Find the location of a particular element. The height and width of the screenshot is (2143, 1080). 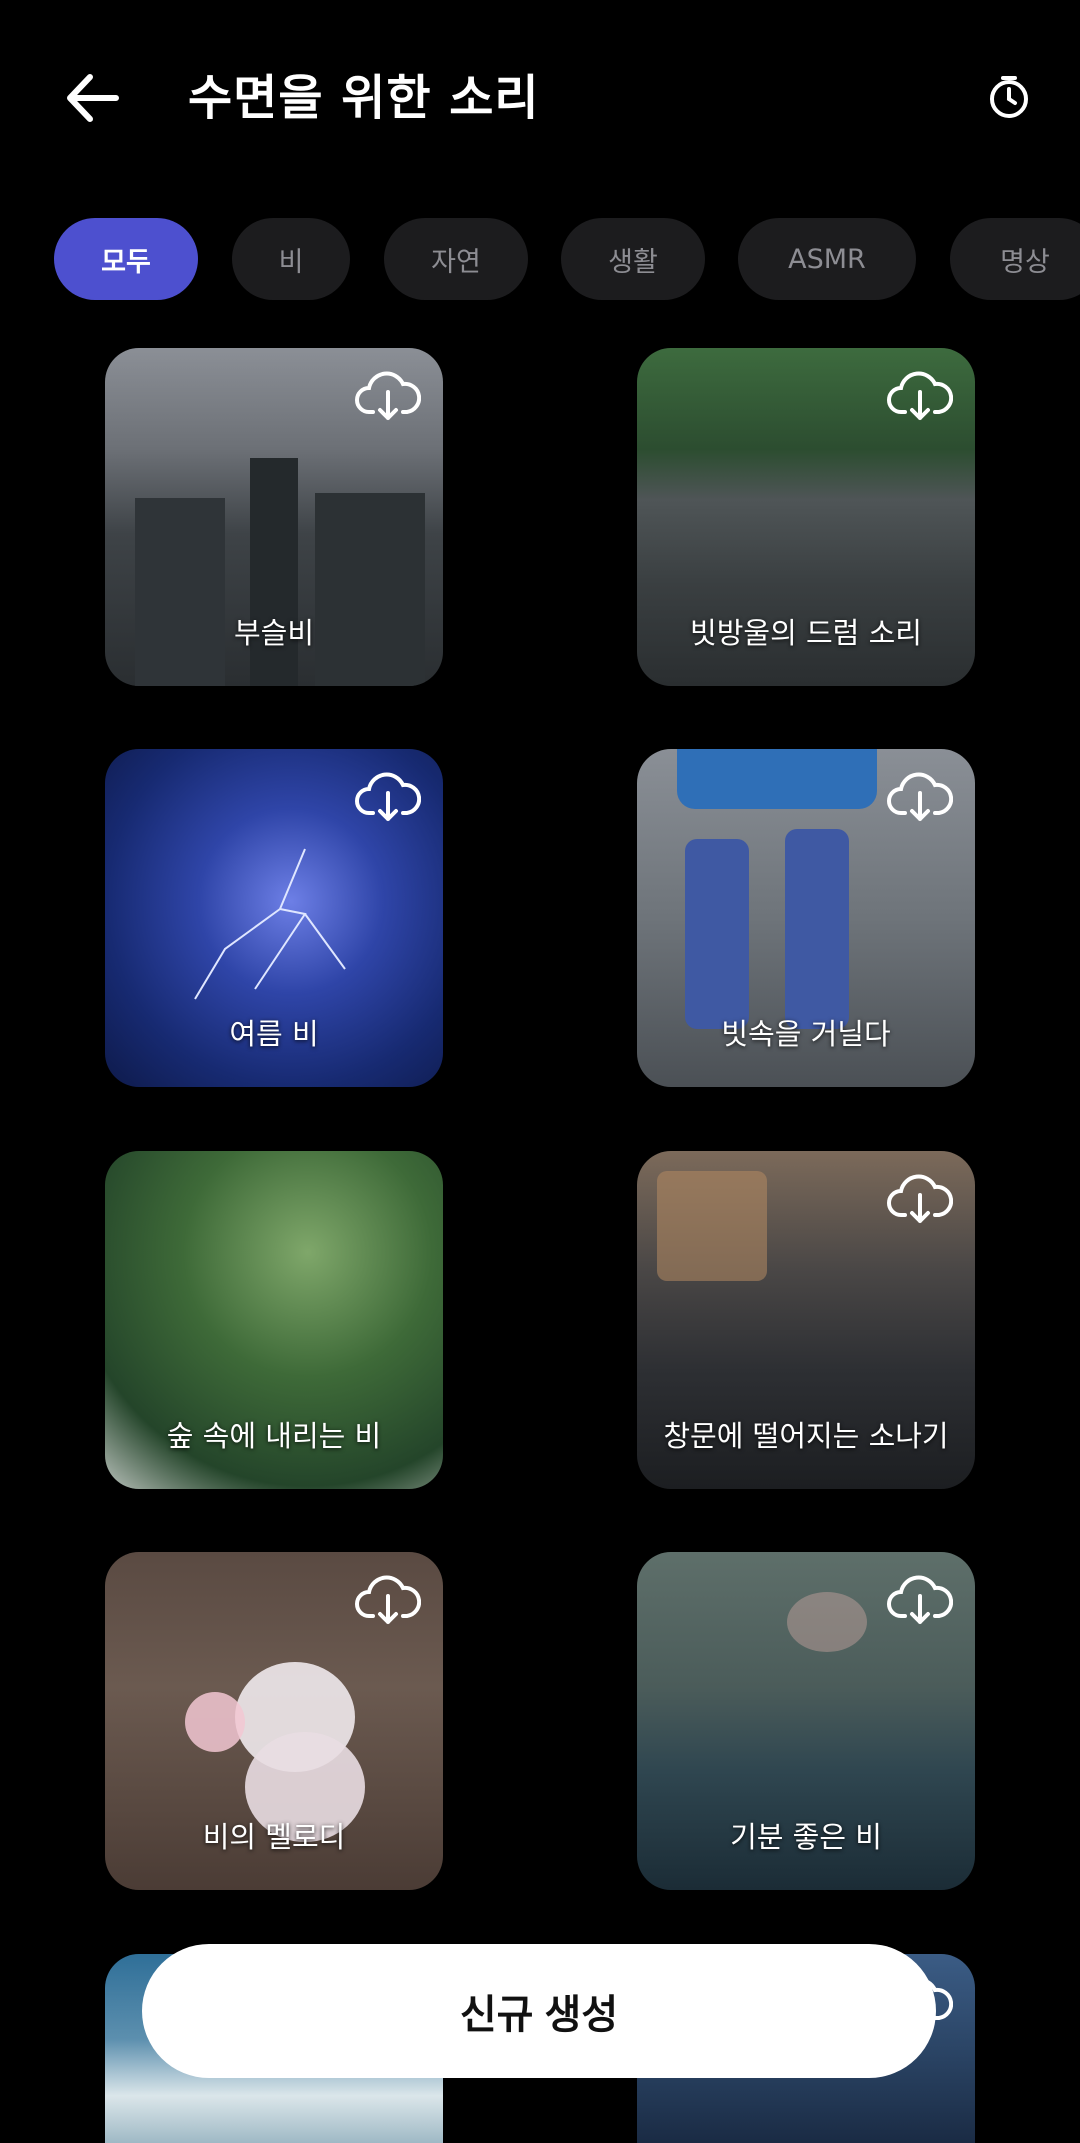

sound-card-rain-melody: 비의 멜로디 is located at coordinates (274, 1721).